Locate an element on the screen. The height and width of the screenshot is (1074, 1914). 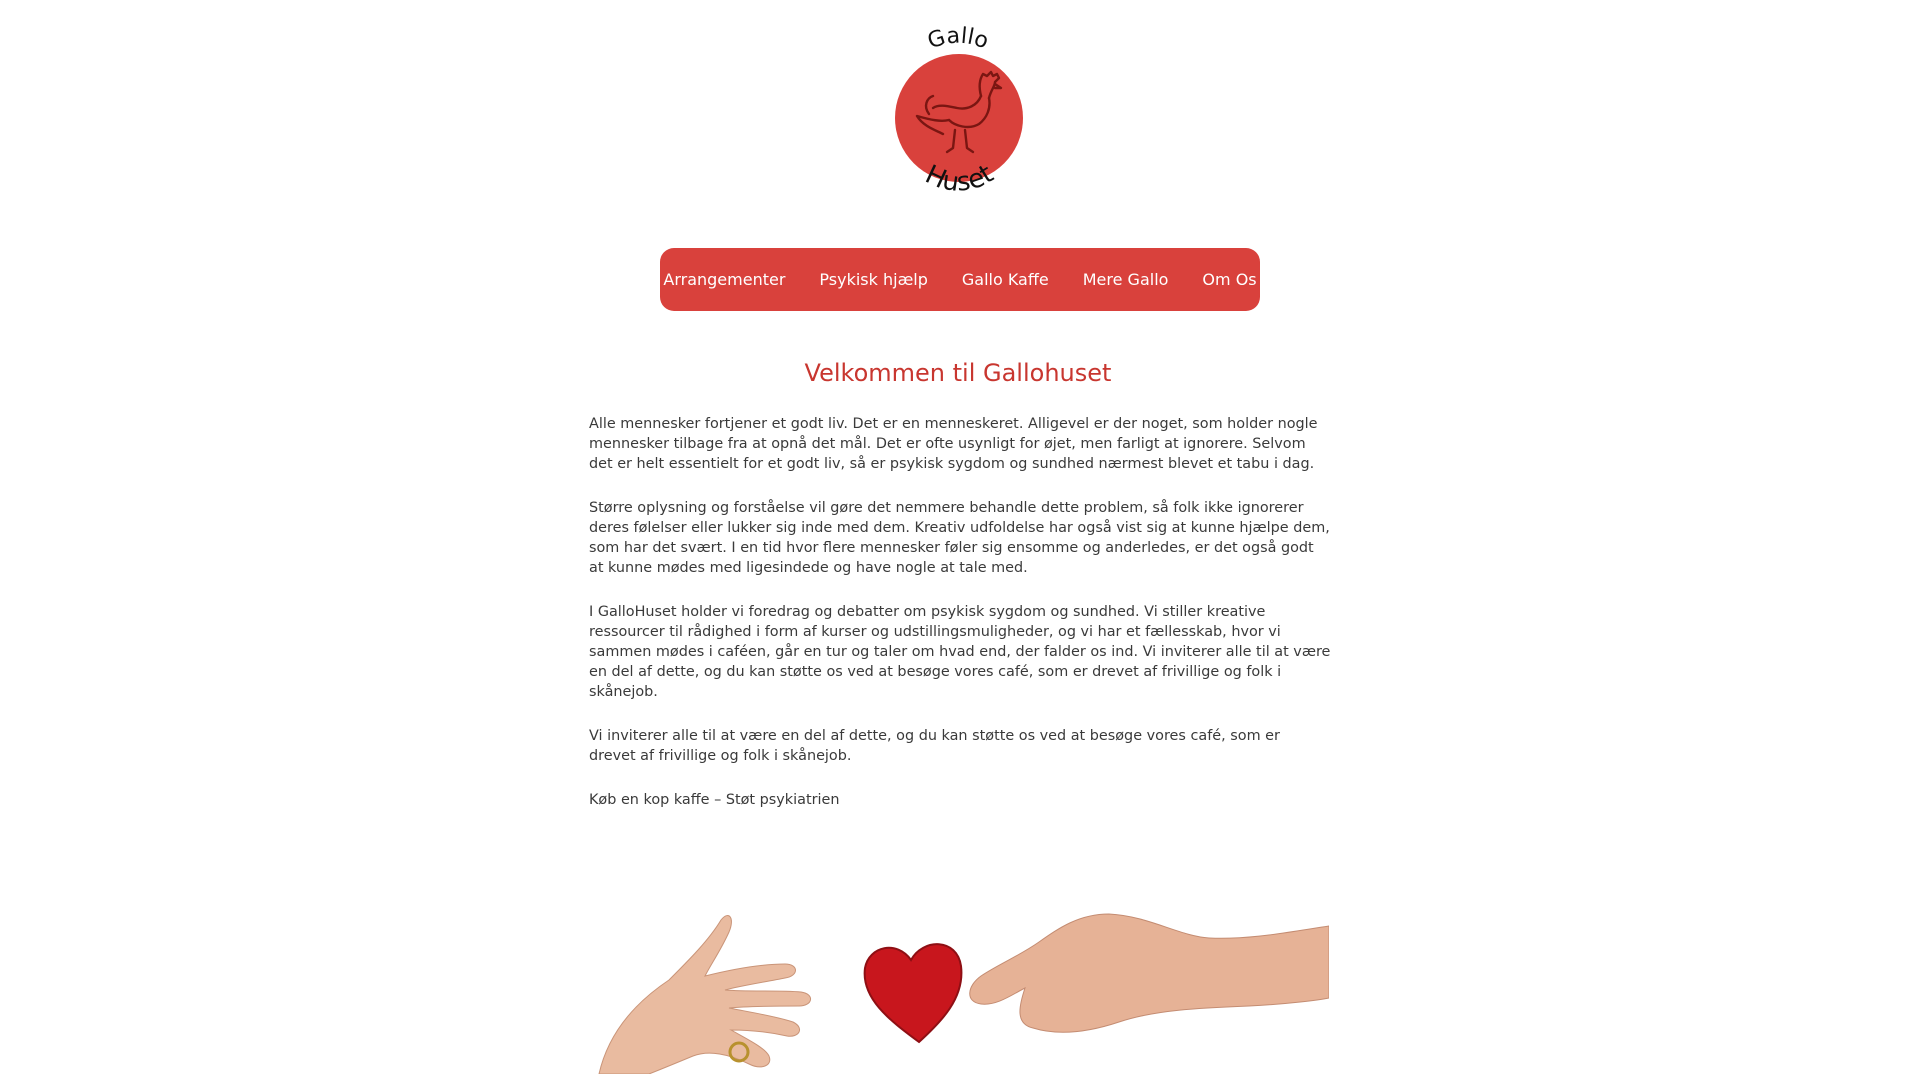
nav-item-arrangementer: Arrangementer is located at coordinates (724, 279).